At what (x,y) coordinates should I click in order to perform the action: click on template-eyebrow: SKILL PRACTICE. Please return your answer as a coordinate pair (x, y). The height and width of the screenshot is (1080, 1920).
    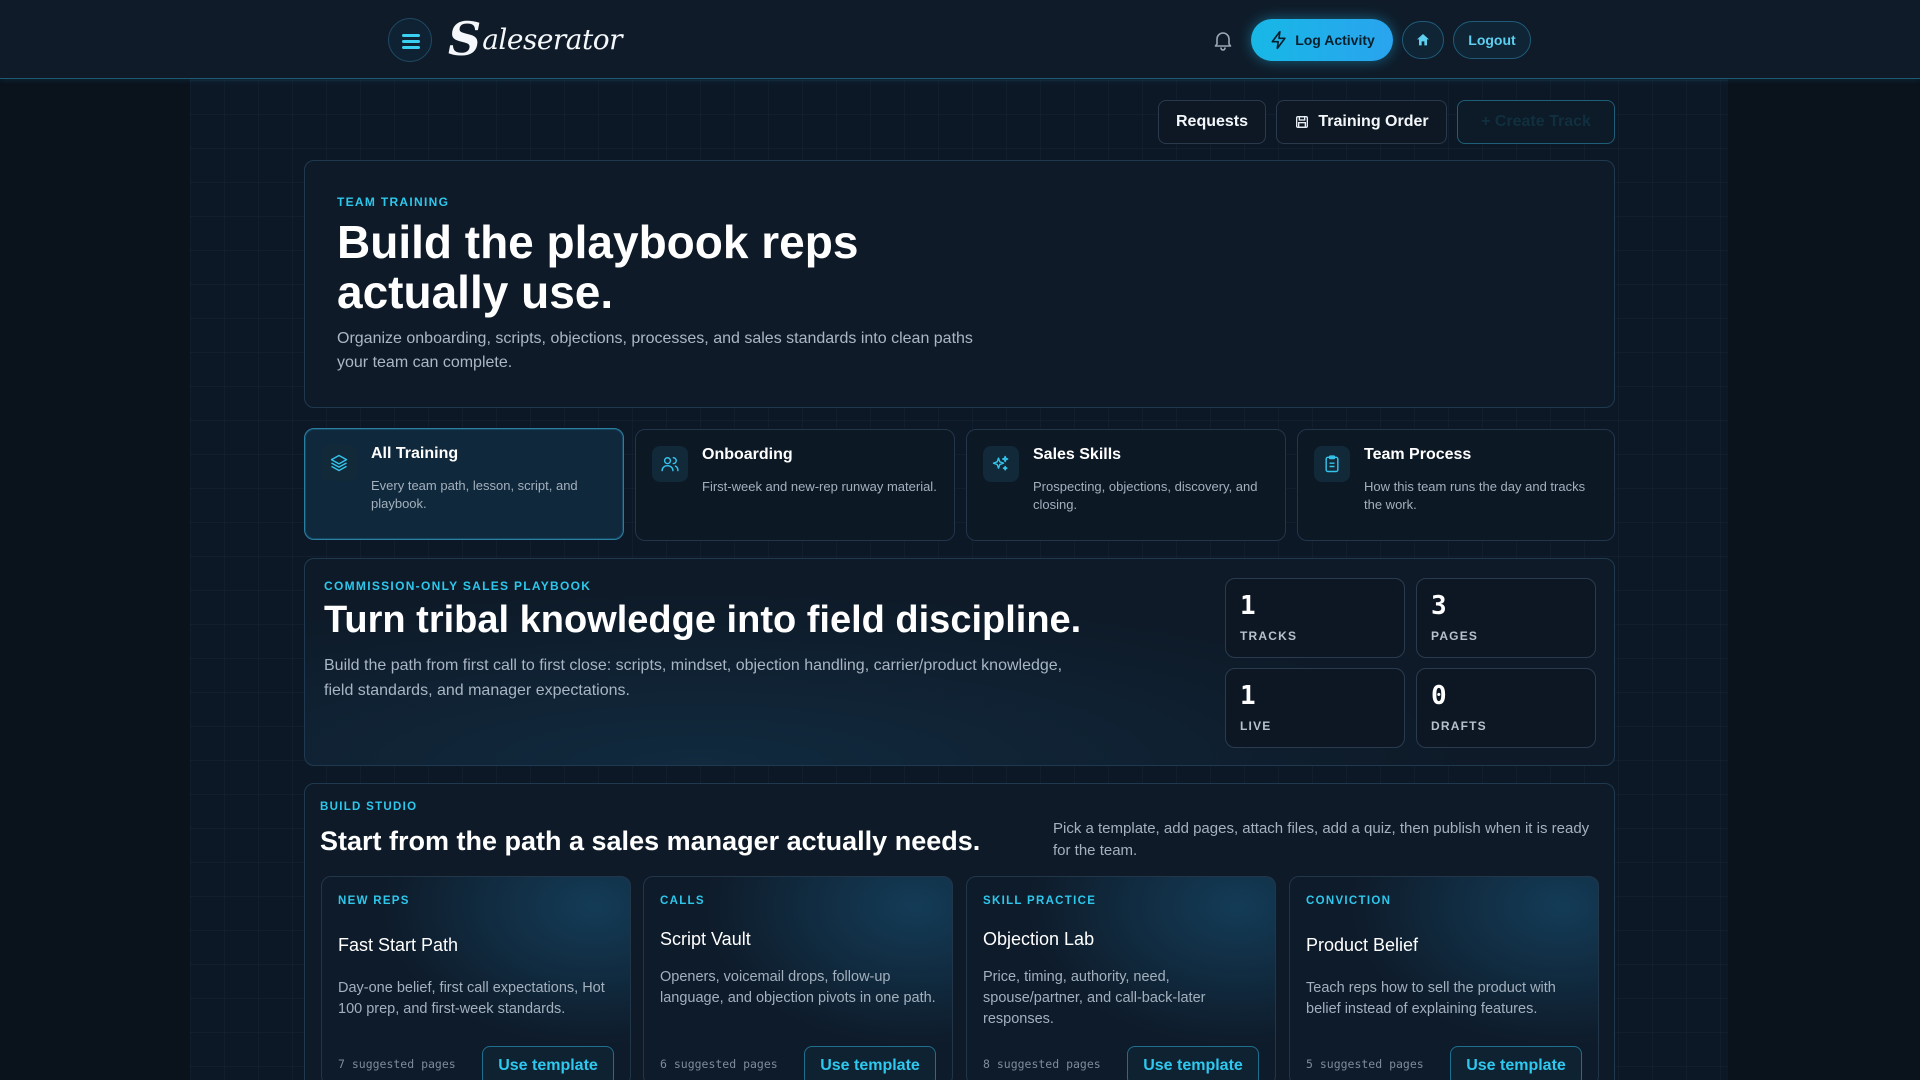
    Looking at the image, I should click on (1040, 901).